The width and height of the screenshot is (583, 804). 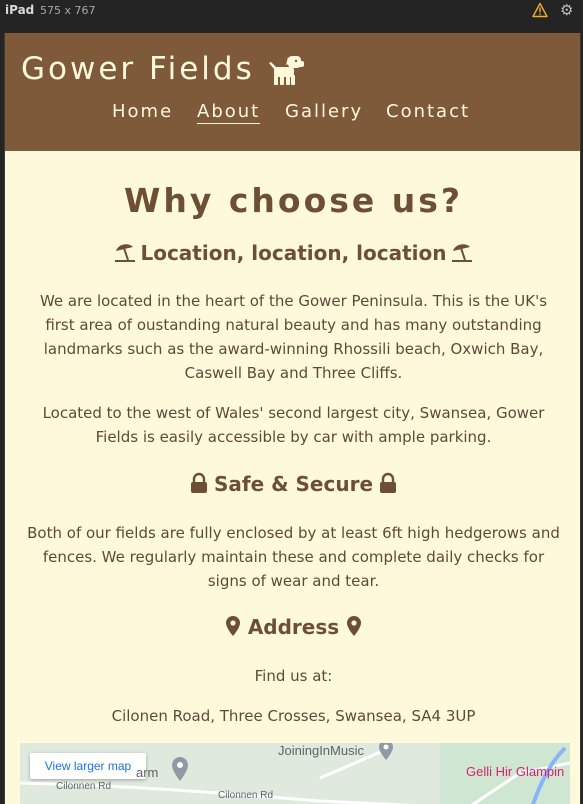 What do you see at coordinates (68, 10) in the screenshot?
I see `device-dimensions: 575 x 767` at bounding box center [68, 10].